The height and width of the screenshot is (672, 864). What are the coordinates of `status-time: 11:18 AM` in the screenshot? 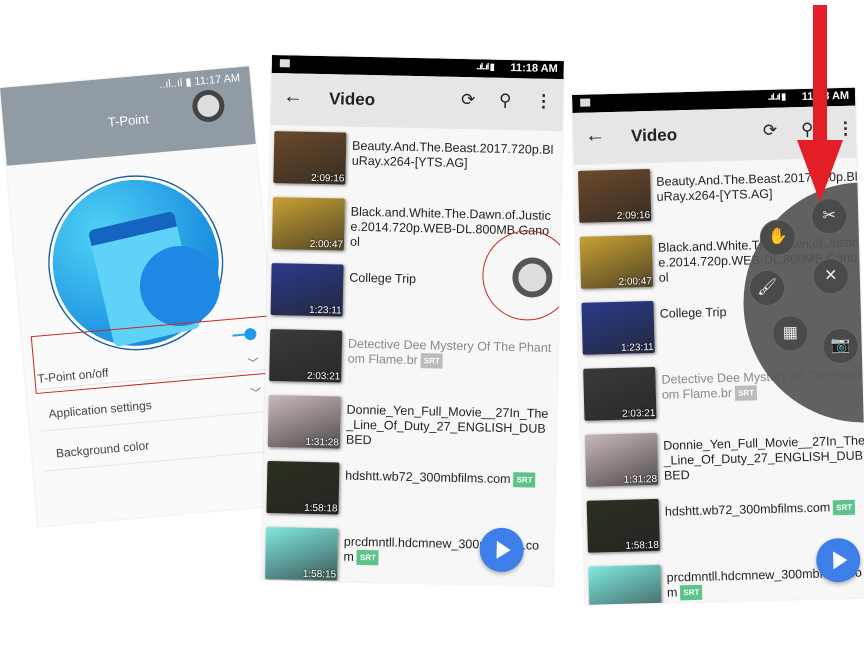 It's located at (534, 68).